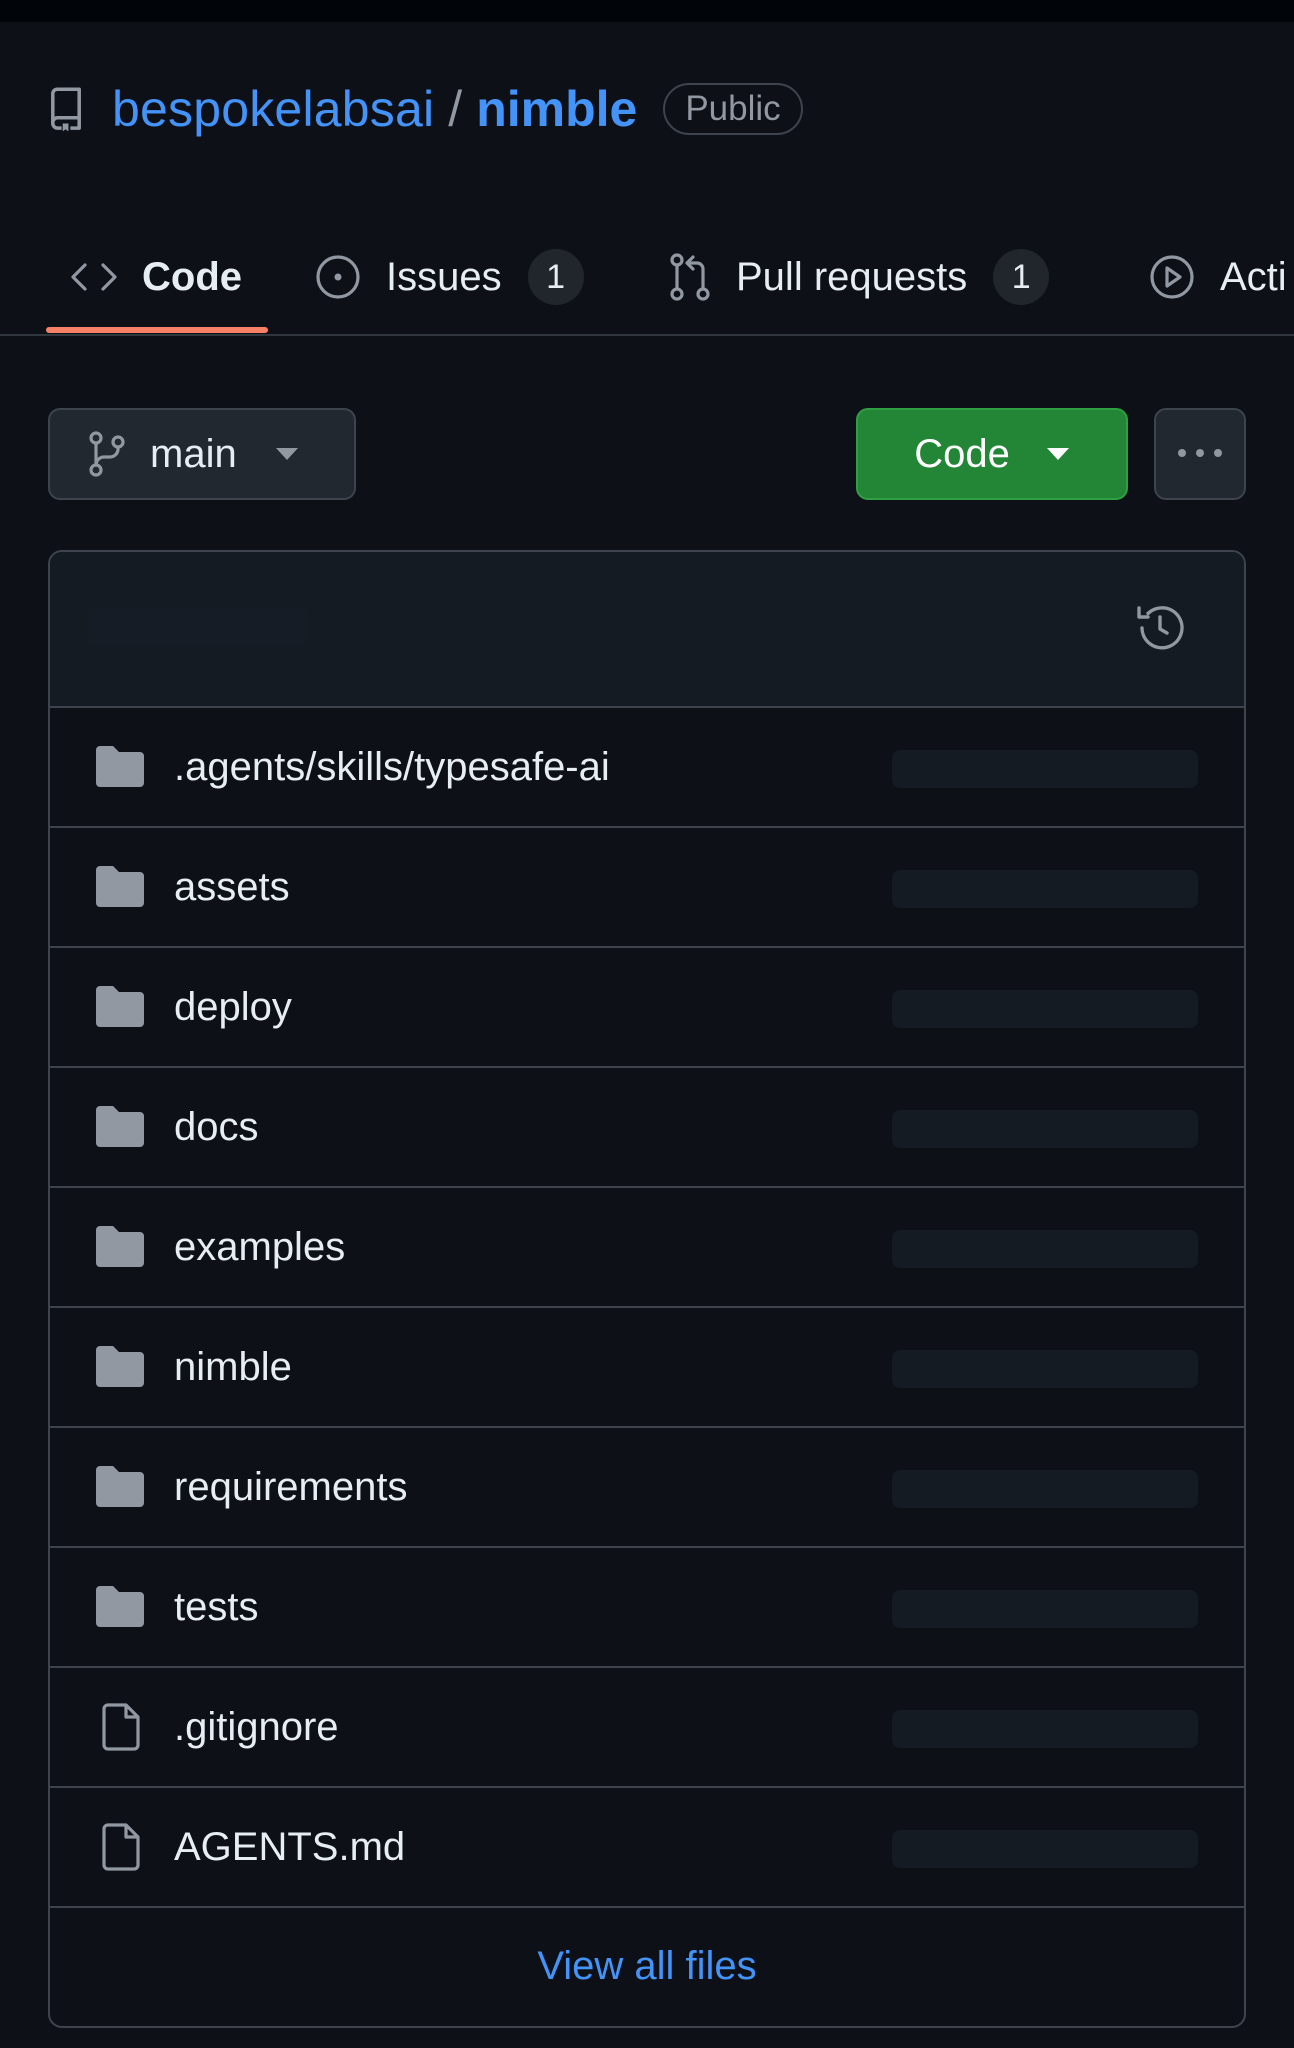 The height and width of the screenshot is (2048, 1294). What do you see at coordinates (192, 276) in the screenshot?
I see `tab-code-label: Code` at bounding box center [192, 276].